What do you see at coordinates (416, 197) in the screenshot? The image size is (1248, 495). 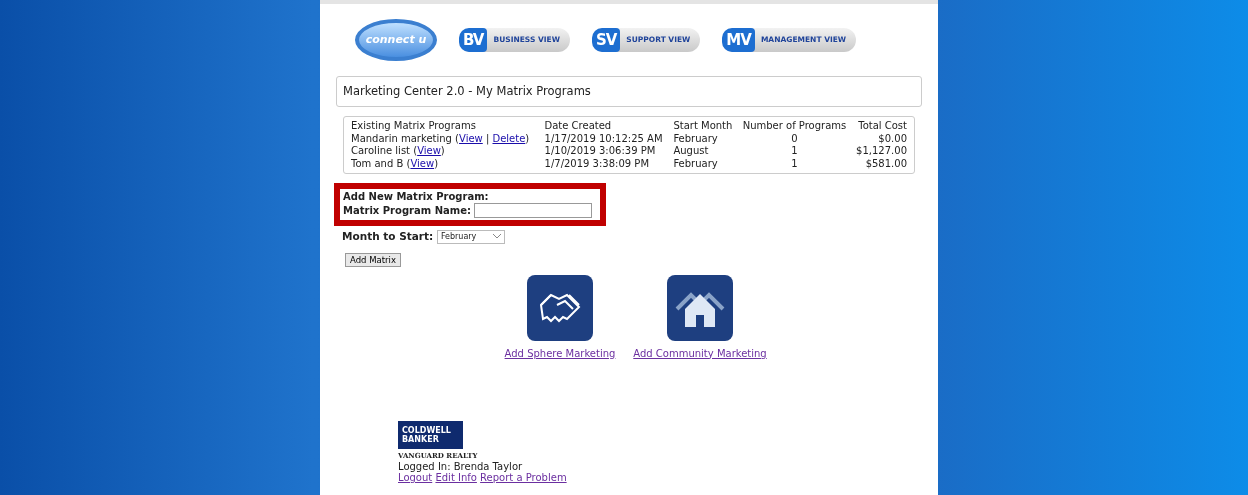 I see `form-heading: Add New Matrix Program:` at bounding box center [416, 197].